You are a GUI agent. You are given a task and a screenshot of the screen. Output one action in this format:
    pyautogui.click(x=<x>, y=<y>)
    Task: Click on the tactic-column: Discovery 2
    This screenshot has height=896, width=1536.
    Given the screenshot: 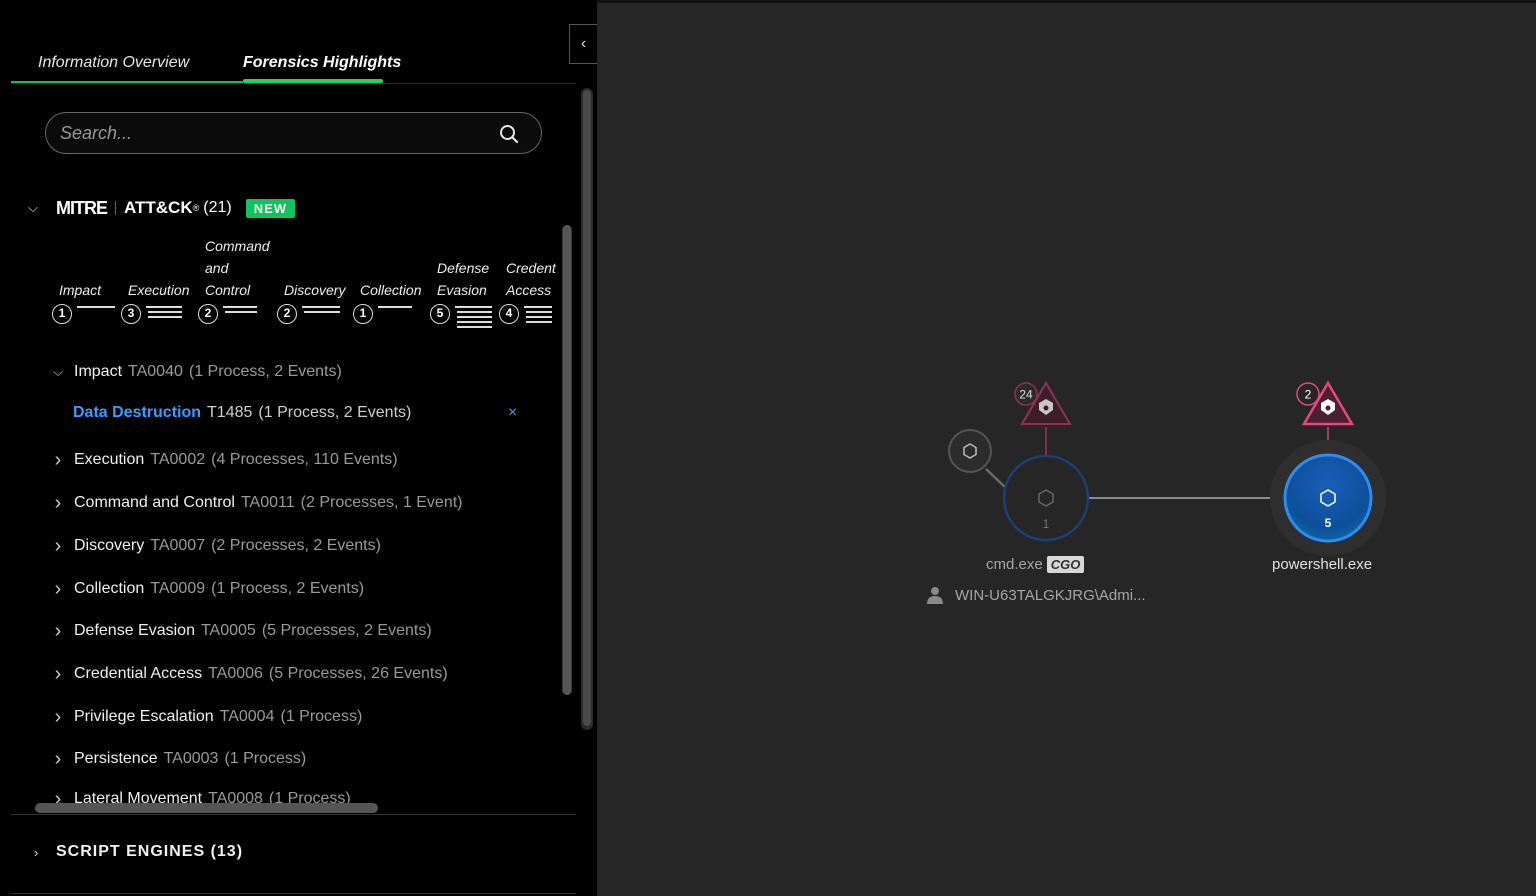 What is the action you would take?
    pyautogui.click(x=320, y=285)
    